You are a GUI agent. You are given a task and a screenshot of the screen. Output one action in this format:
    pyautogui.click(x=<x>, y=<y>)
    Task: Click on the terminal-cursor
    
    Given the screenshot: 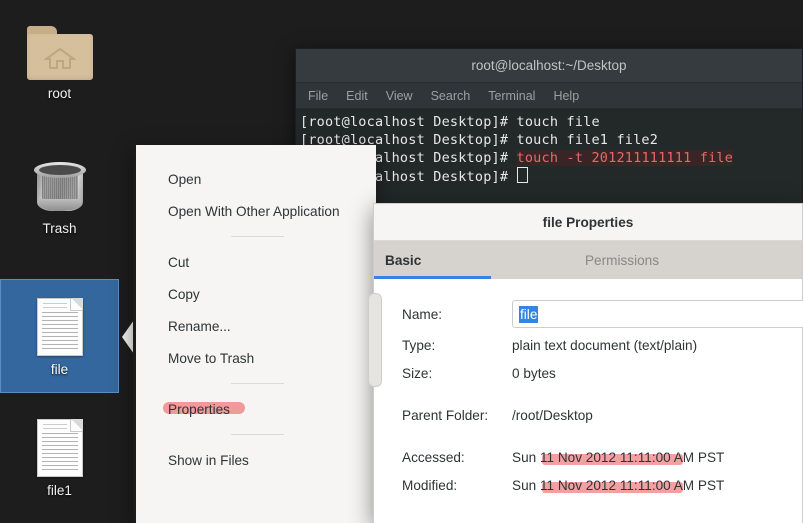 What is the action you would take?
    pyautogui.click(x=522, y=175)
    